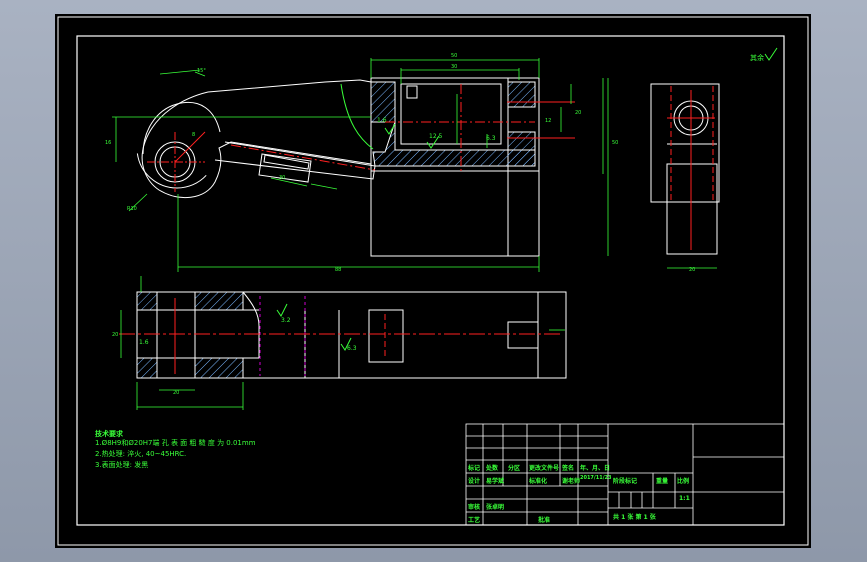  Describe the element at coordinates (757, 57) in the screenshot. I see `roughness-note-label: 其余` at that location.